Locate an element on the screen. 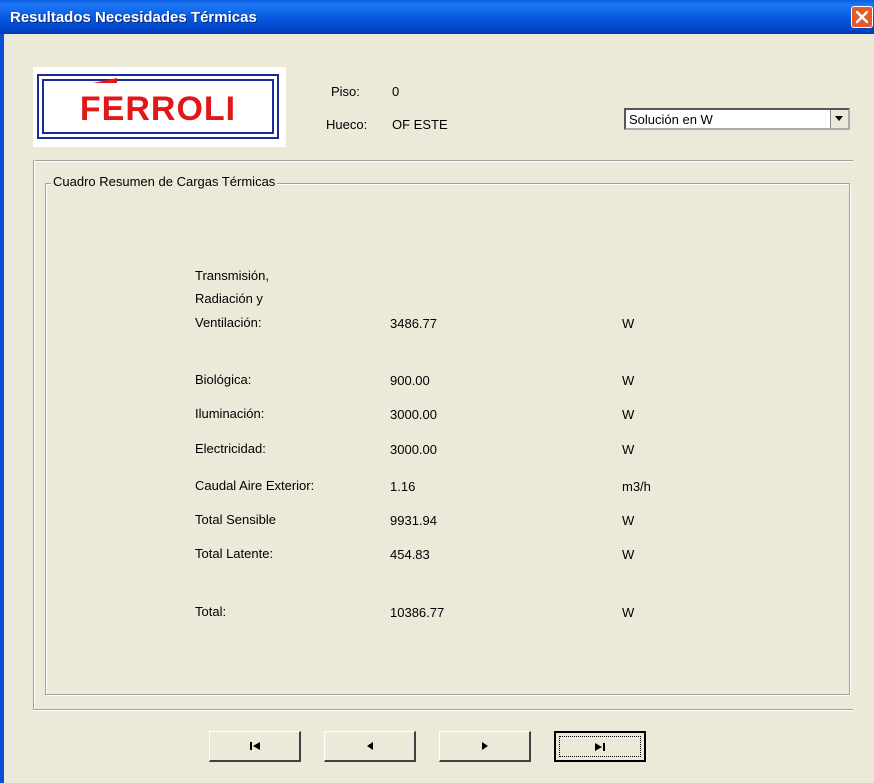 The height and width of the screenshot is (783, 874). row-label: Electricidad: is located at coordinates (230, 448).